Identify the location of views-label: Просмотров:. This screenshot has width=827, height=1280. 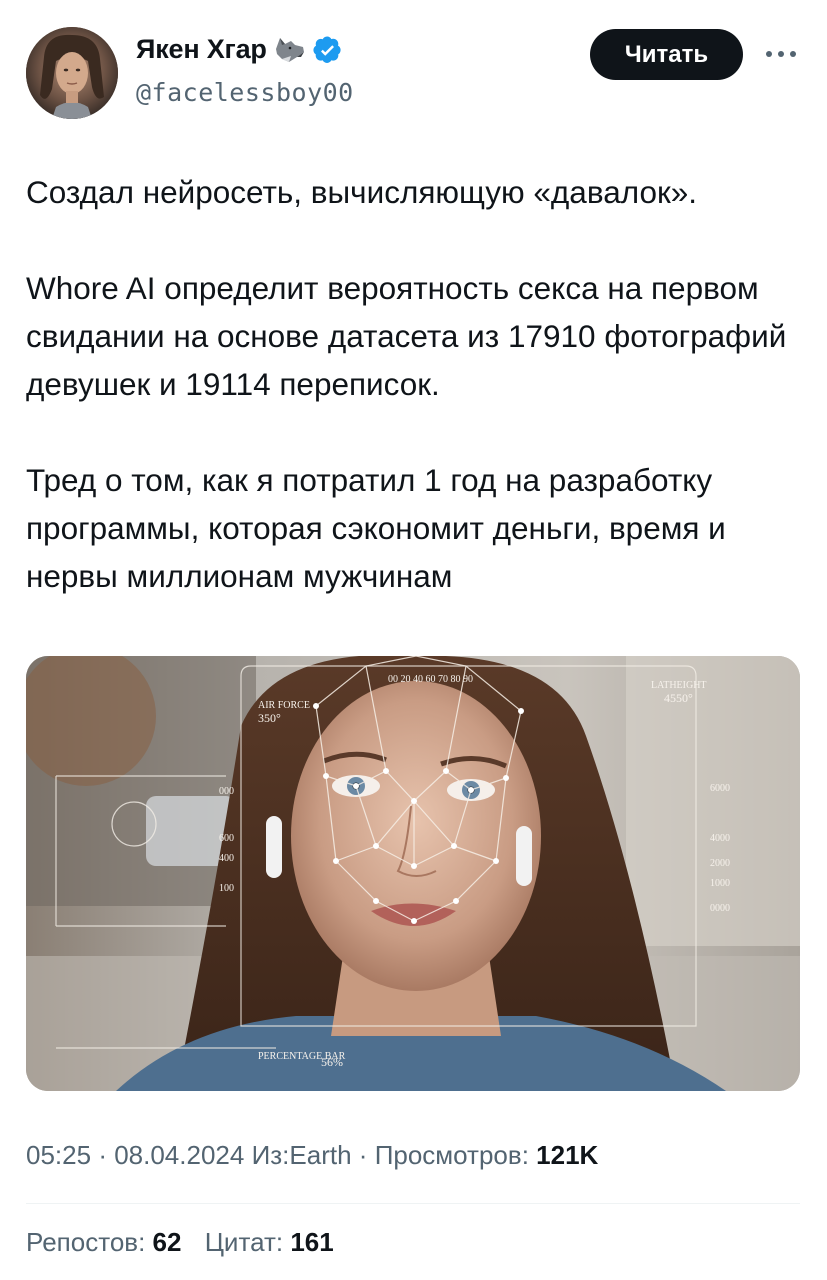
(451, 1155).